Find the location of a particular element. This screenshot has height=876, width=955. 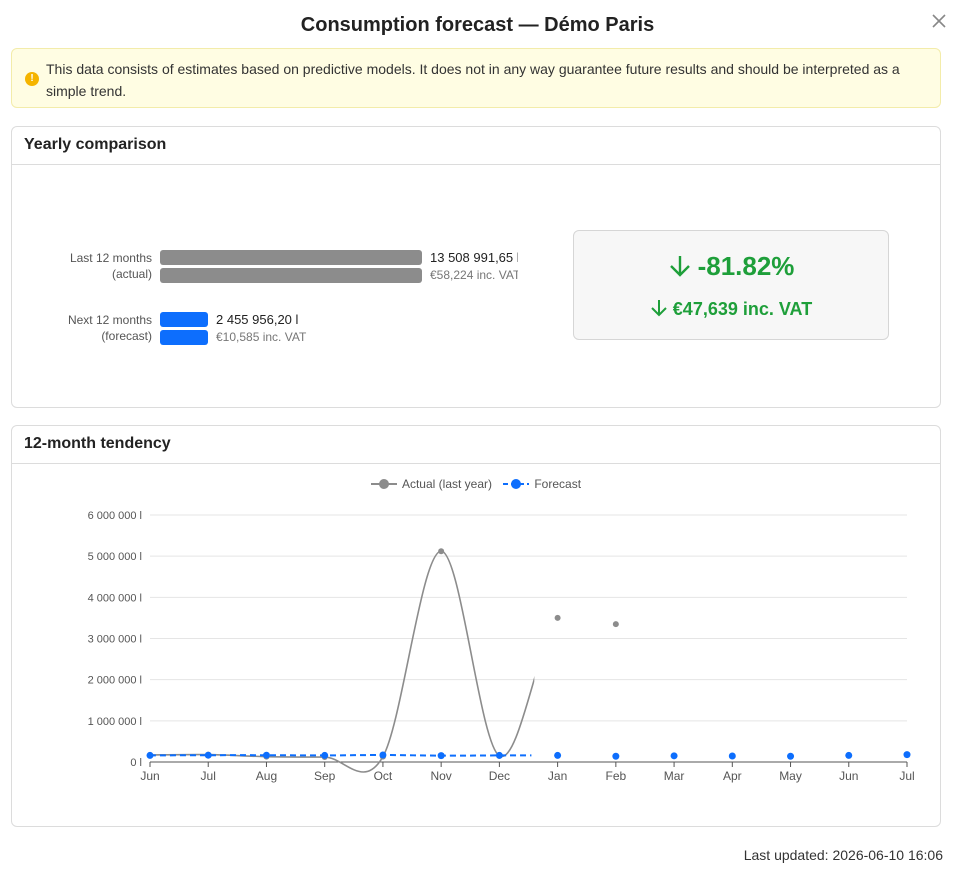

variation-cost-row: €47,639 inc. VAT is located at coordinates (731, 309).